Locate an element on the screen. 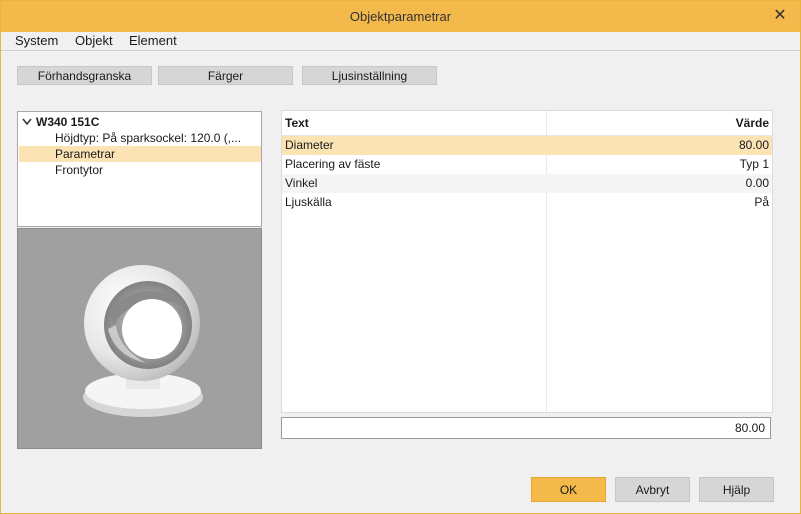 The height and width of the screenshot is (514, 801). window-title: Objektparametrar is located at coordinates (400, 16).